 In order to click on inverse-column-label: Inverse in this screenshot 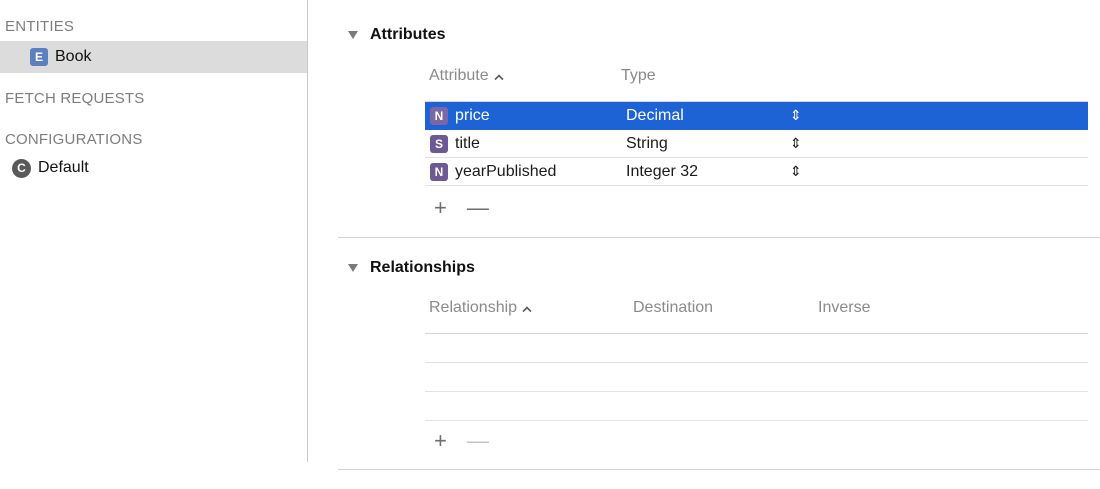, I will do `click(844, 307)`.